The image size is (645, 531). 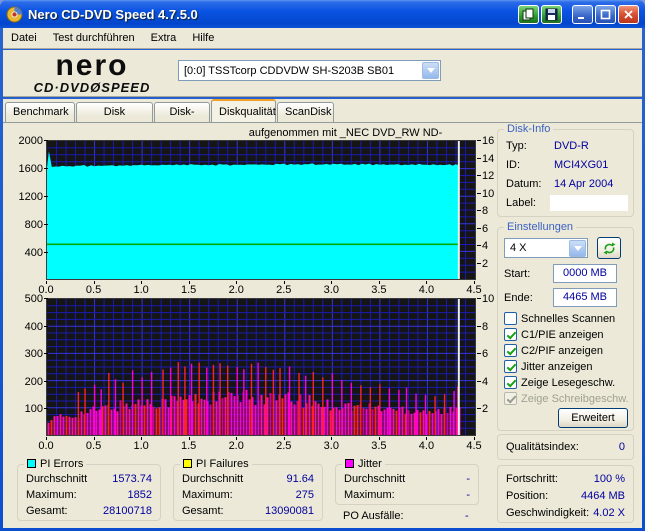 I want to click on checkbox-schnelles-scannen: Schnelles Scannen, so click(x=559, y=318).